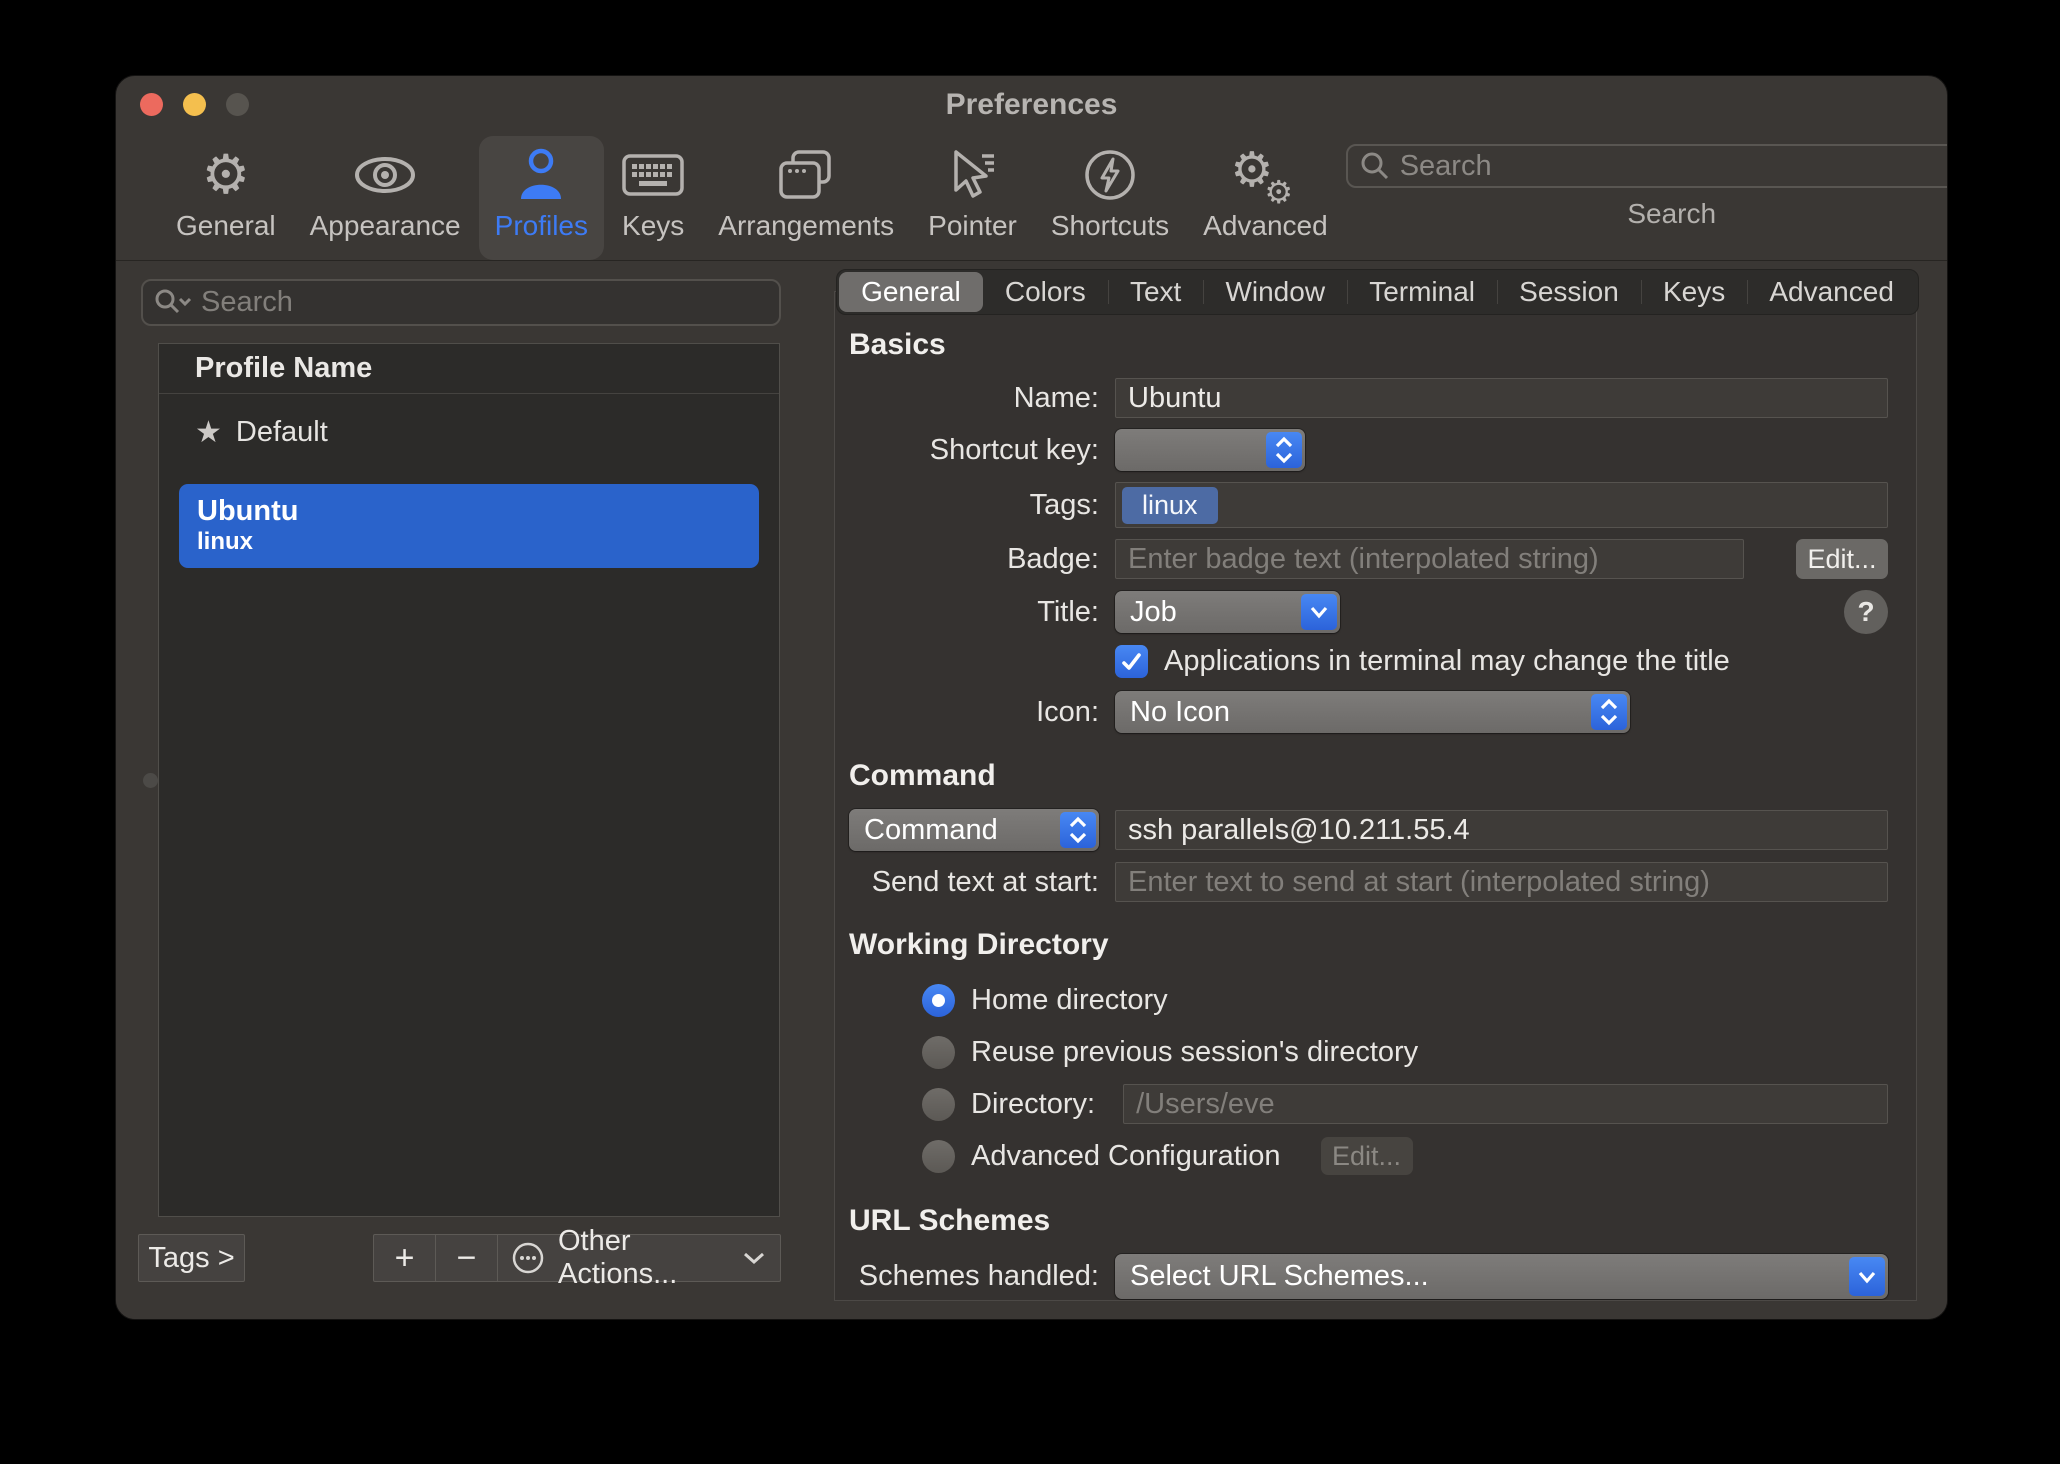 This screenshot has height=1464, width=2060. I want to click on tags-button: Tags >, so click(191, 1258).